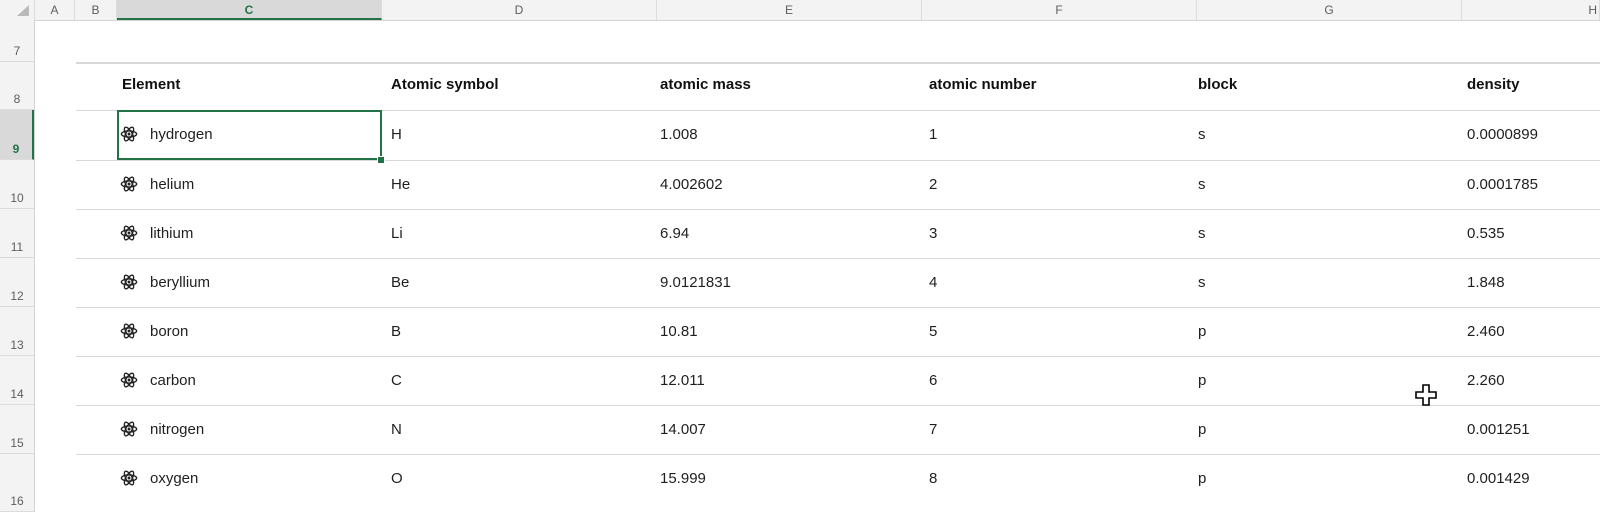  What do you see at coordinates (17, 135) in the screenshot?
I see `row-header-9: 9` at bounding box center [17, 135].